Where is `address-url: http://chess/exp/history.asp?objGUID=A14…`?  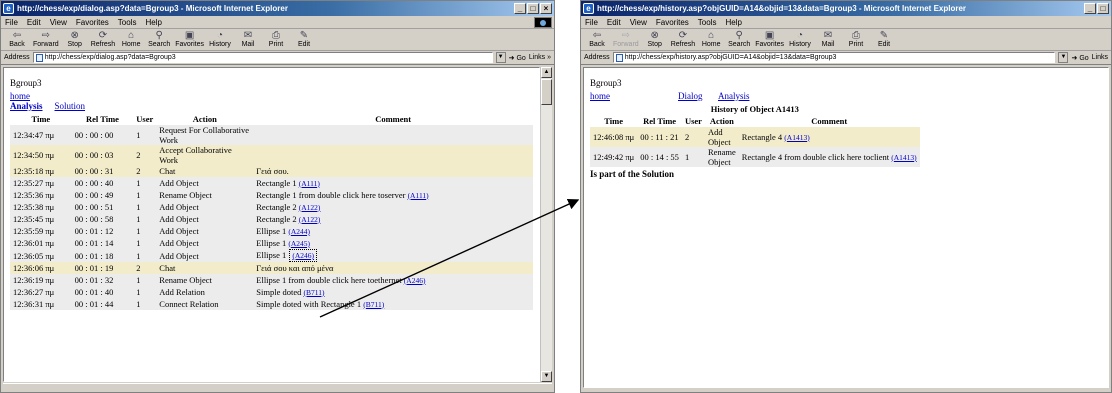 address-url: http://chess/exp/history.asp?objGUID=A14… is located at coordinates (730, 57).